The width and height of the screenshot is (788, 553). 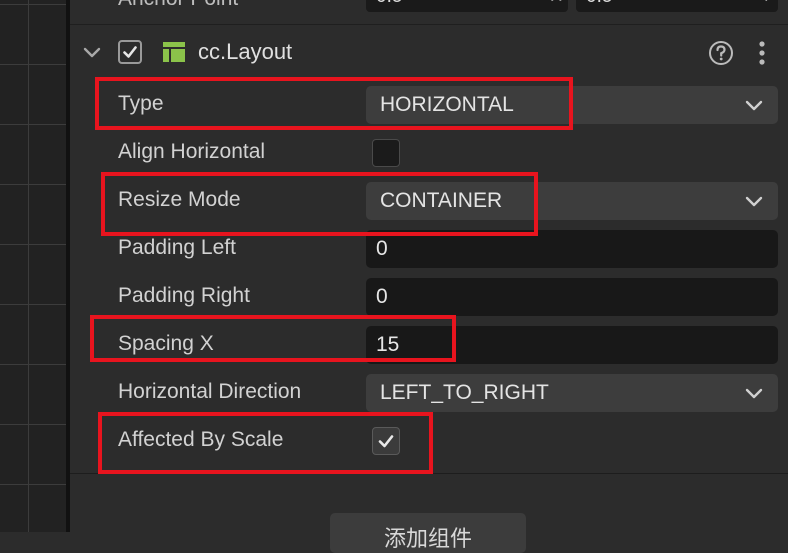 What do you see at coordinates (210, 391) in the screenshot?
I see `horizontal-direction-label: Horizontal Direction` at bounding box center [210, 391].